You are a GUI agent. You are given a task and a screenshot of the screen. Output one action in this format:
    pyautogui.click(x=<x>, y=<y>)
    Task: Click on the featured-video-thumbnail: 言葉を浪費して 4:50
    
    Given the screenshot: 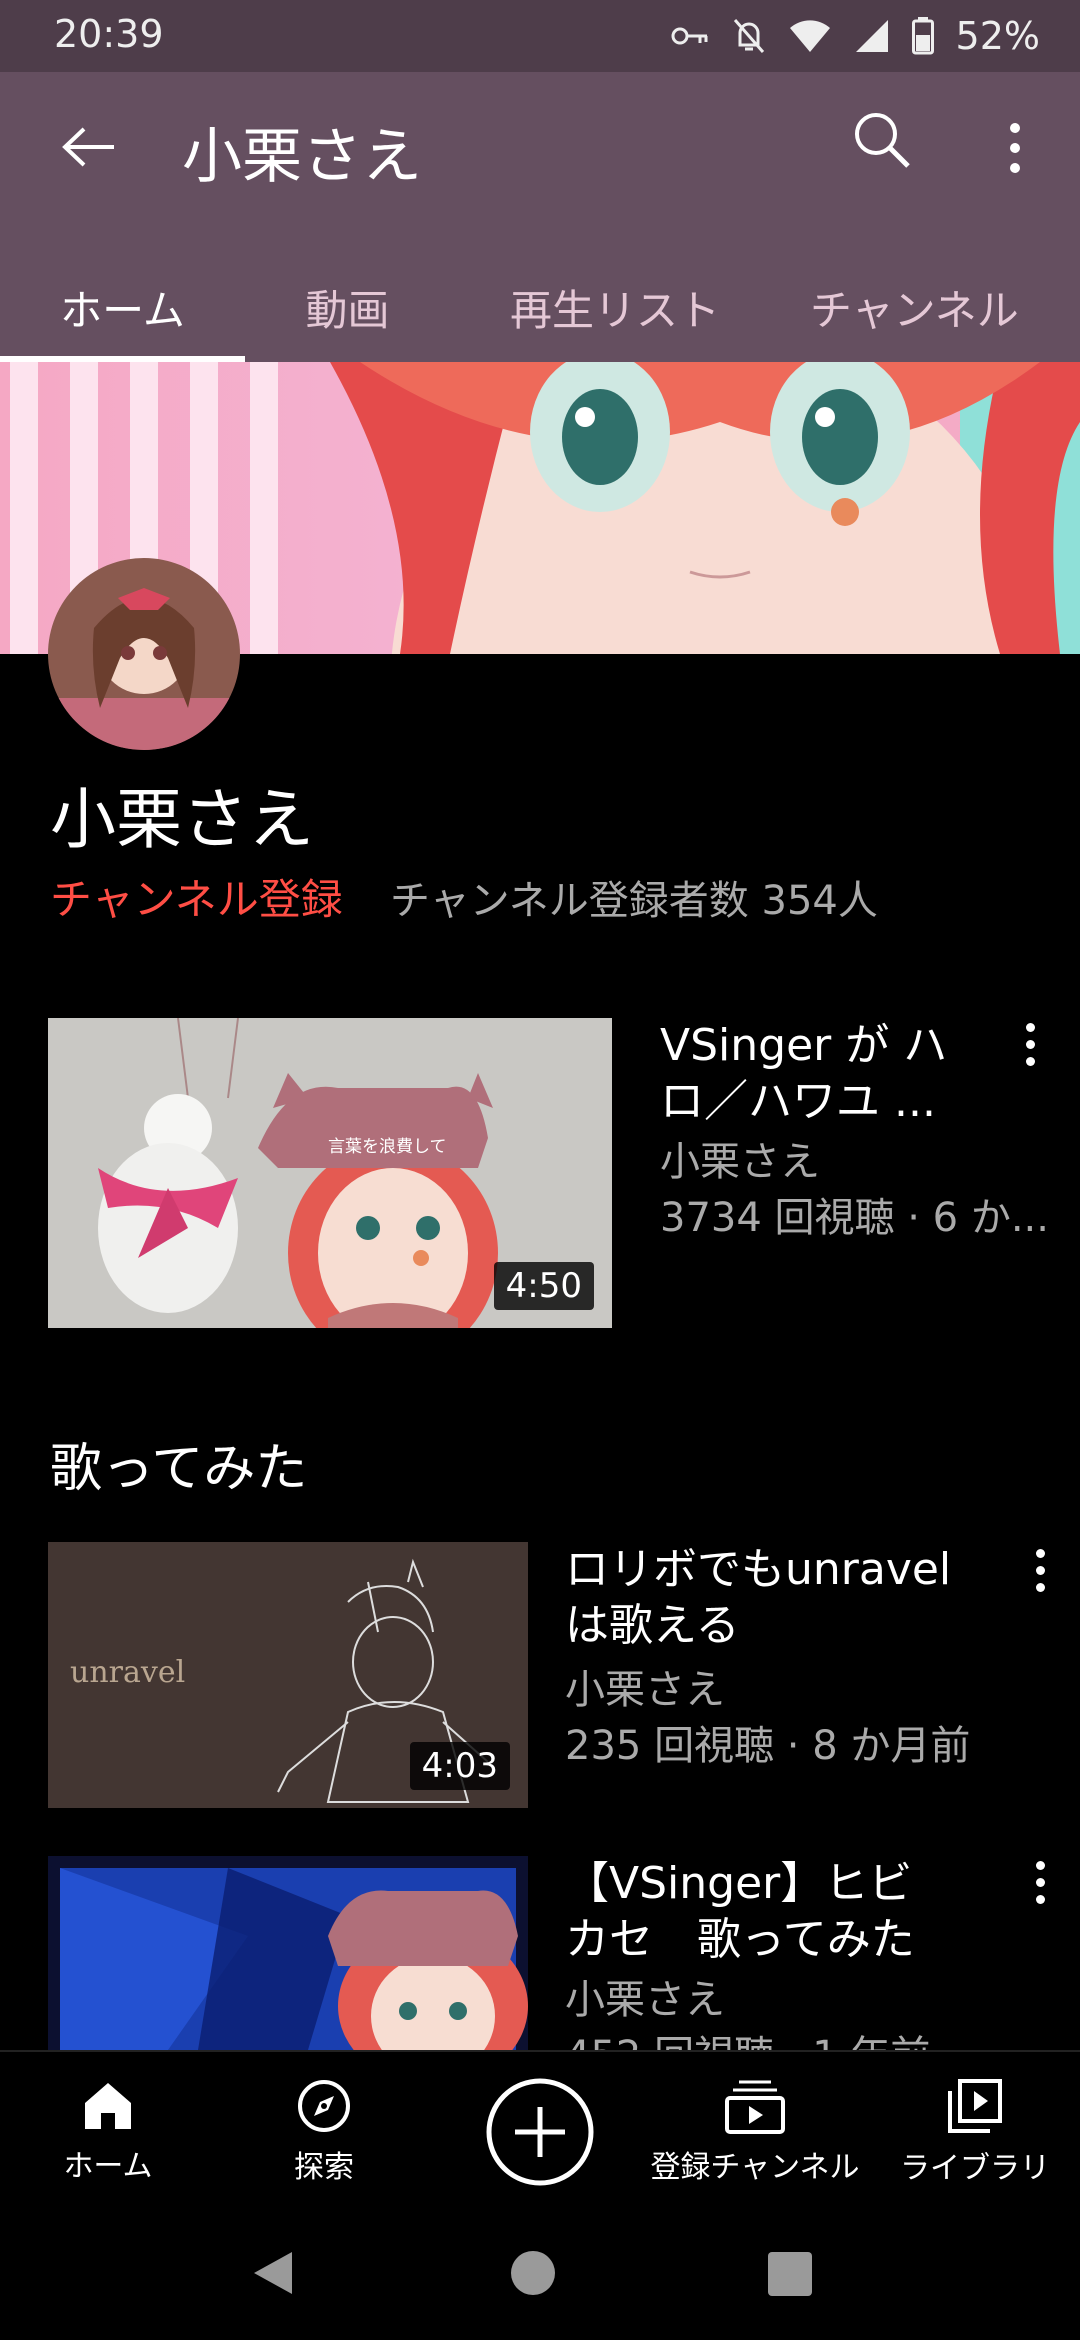 What is the action you would take?
    pyautogui.click(x=330, y=1173)
    